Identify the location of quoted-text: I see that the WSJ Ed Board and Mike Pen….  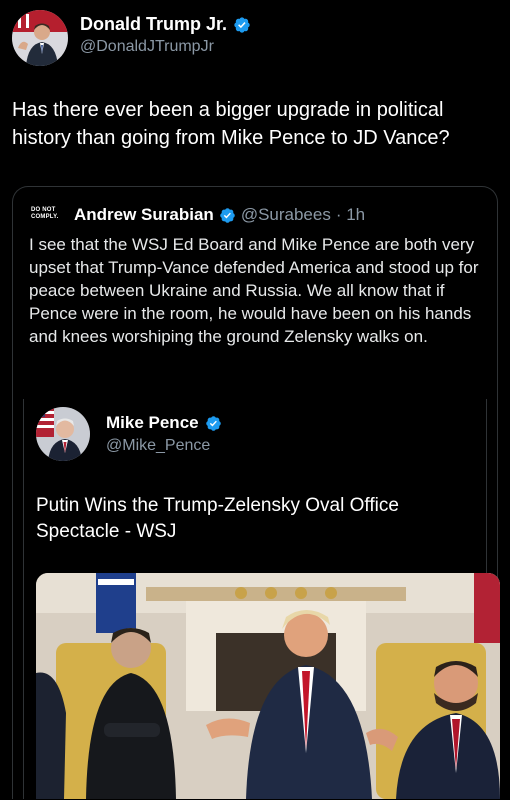
(254, 290).